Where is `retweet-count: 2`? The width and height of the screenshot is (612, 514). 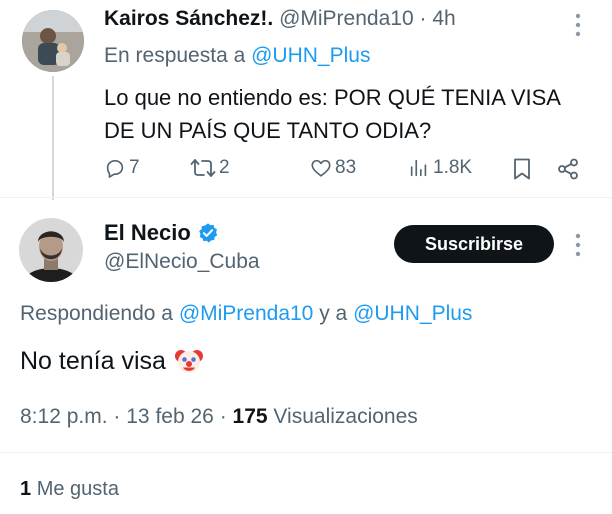
retweet-count: 2 is located at coordinates (224, 167).